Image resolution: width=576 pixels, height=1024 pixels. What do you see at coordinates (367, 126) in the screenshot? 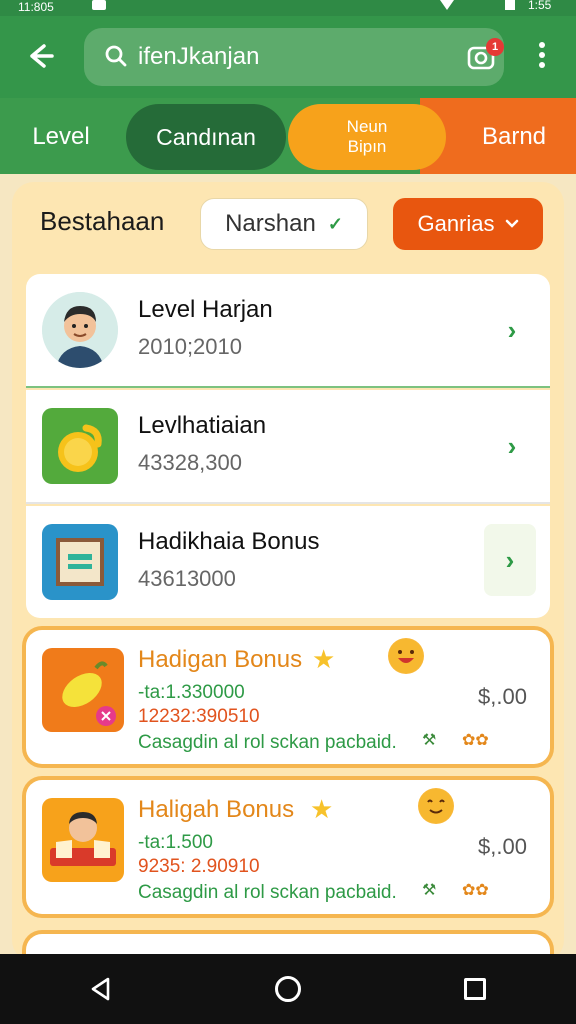
I see `tab-neun-line1: Neun` at bounding box center [367, 126].